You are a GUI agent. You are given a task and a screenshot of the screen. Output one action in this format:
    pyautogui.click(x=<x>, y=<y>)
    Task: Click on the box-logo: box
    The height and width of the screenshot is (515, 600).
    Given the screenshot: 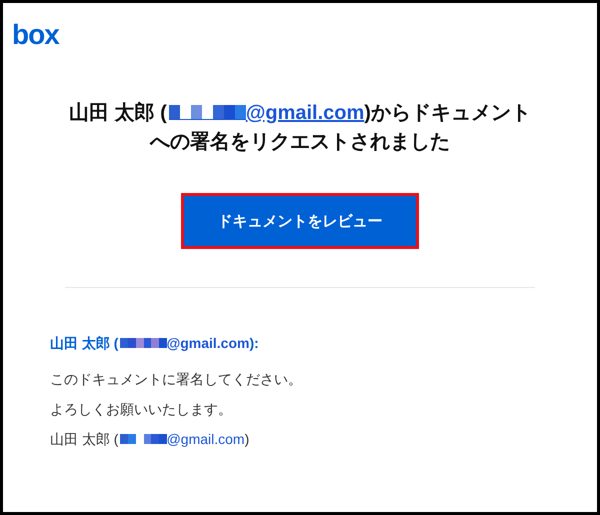 What is the action you would take?
    pyautogui.click(x=35, y=35)
    